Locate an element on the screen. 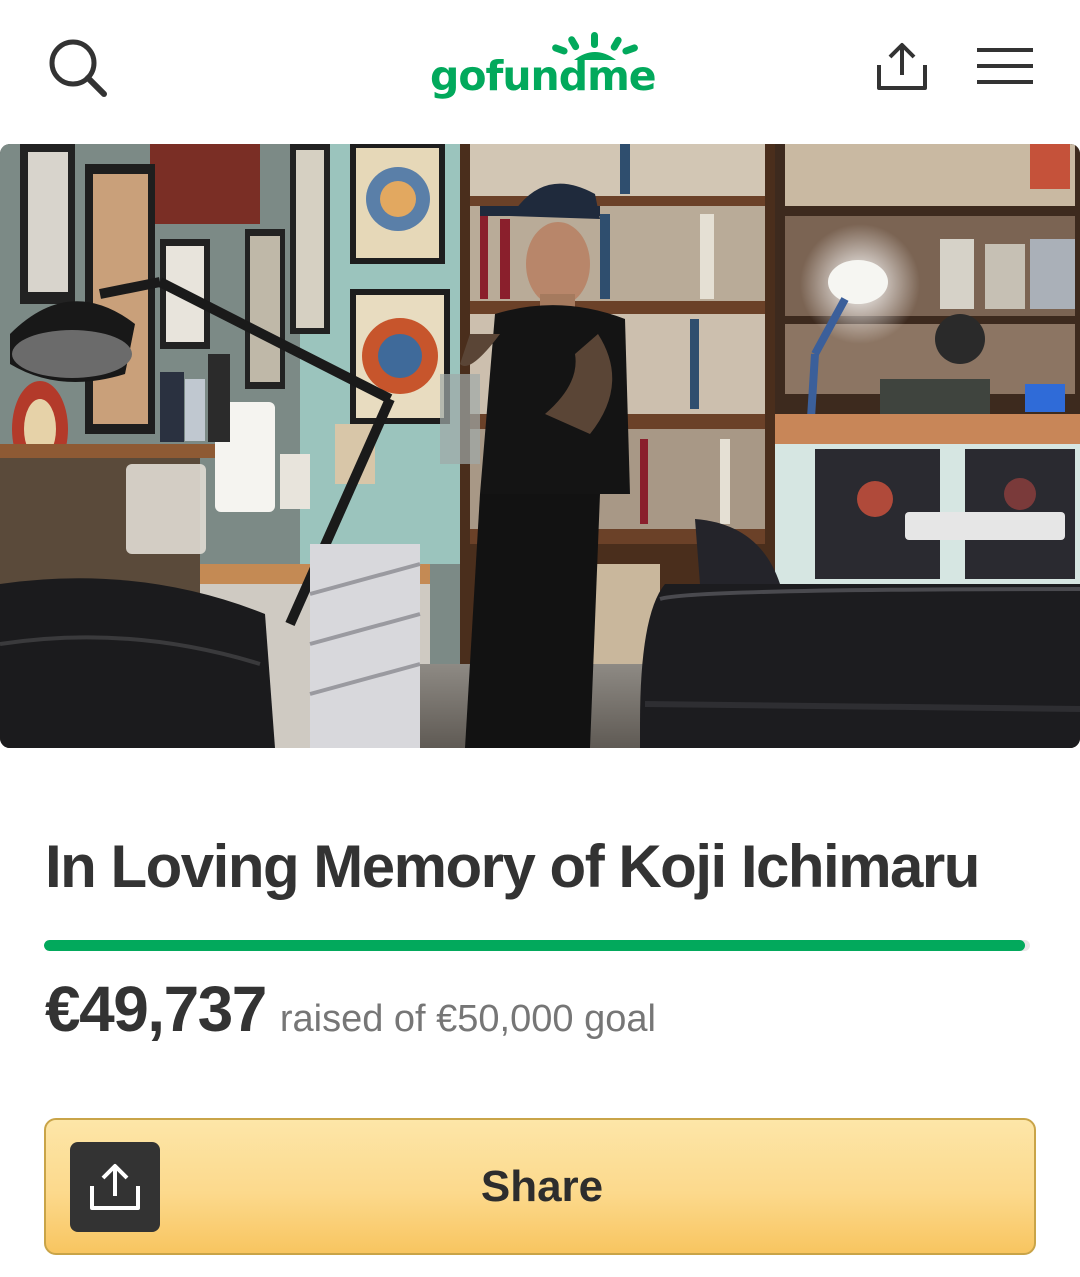 The height and width of the screenshot is (1277, 1080). raised-amount: €49,737 is located at coordinates (156, 1009).